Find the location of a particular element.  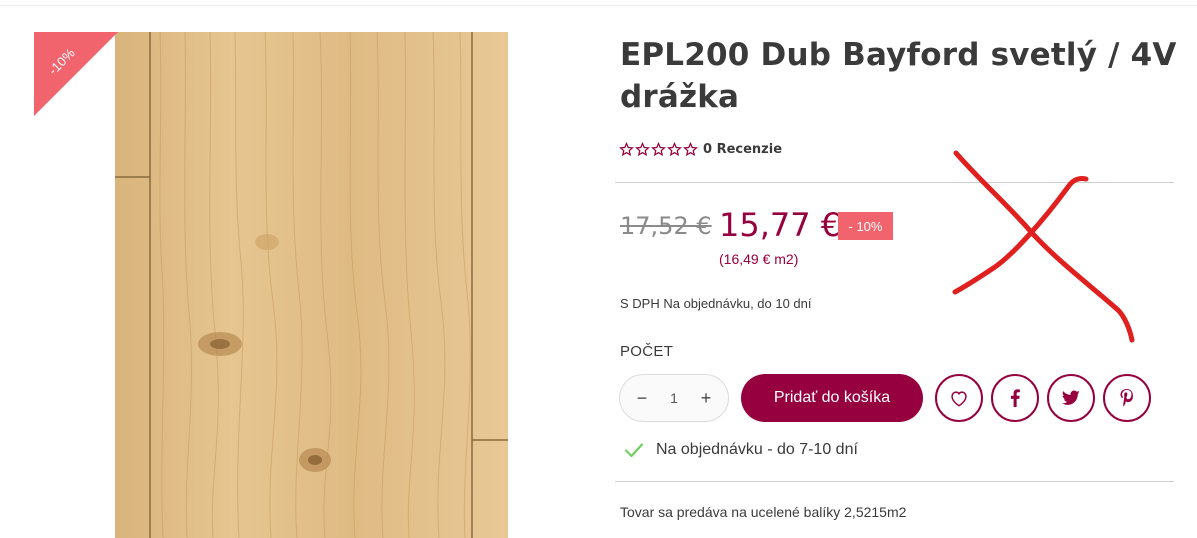

quantity-label: POČET is located at coordinates (647, 351).